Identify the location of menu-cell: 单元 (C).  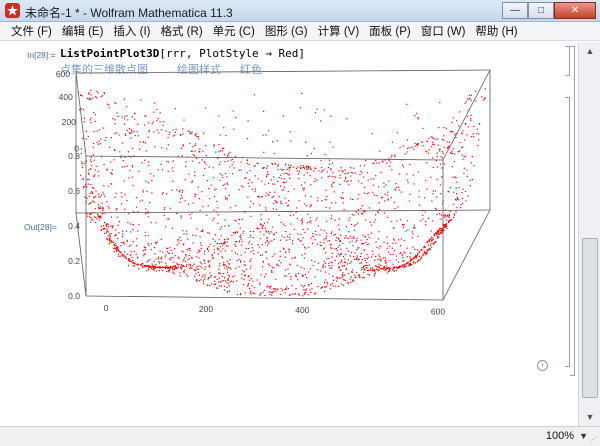
(234, 31).